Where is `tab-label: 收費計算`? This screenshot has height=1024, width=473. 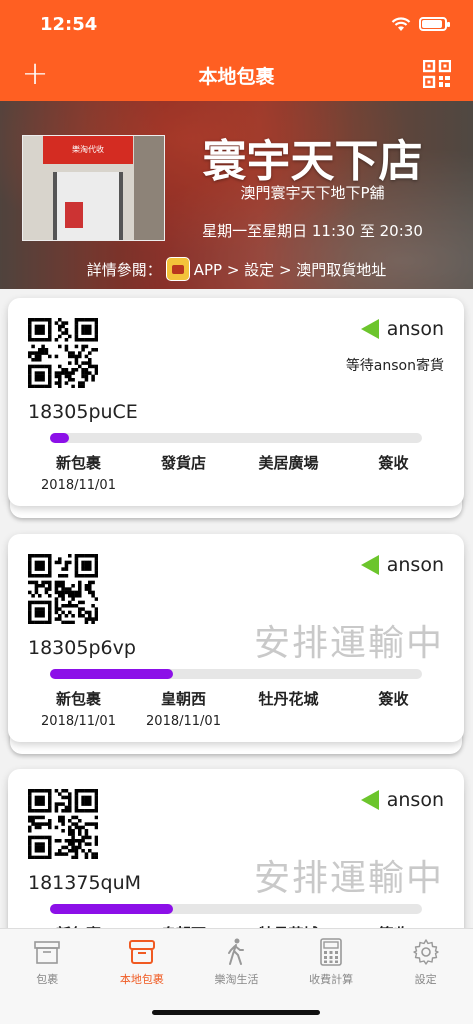 tab-label: 收費計算 is located at coordinates (331, 979).